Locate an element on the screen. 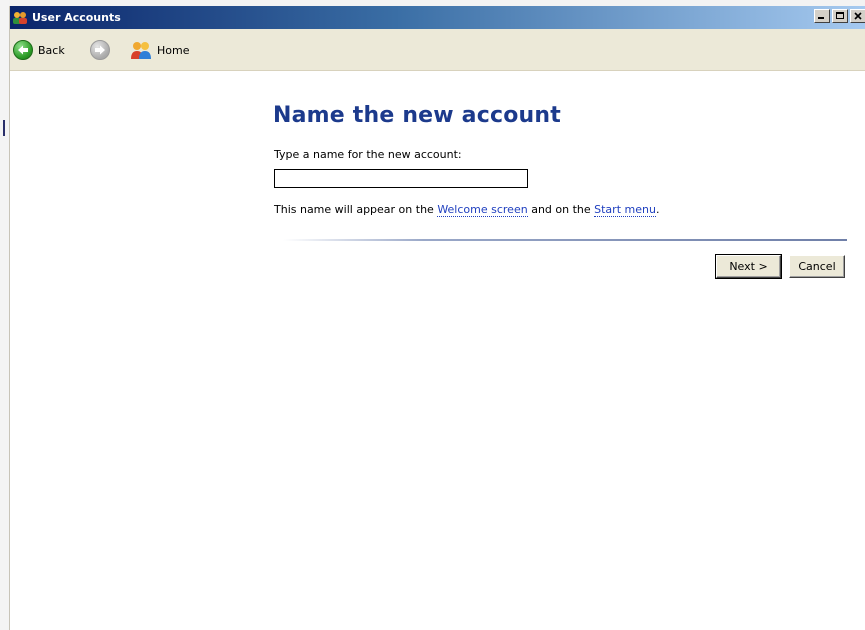  forward-button is located at coordinates (100, 50).